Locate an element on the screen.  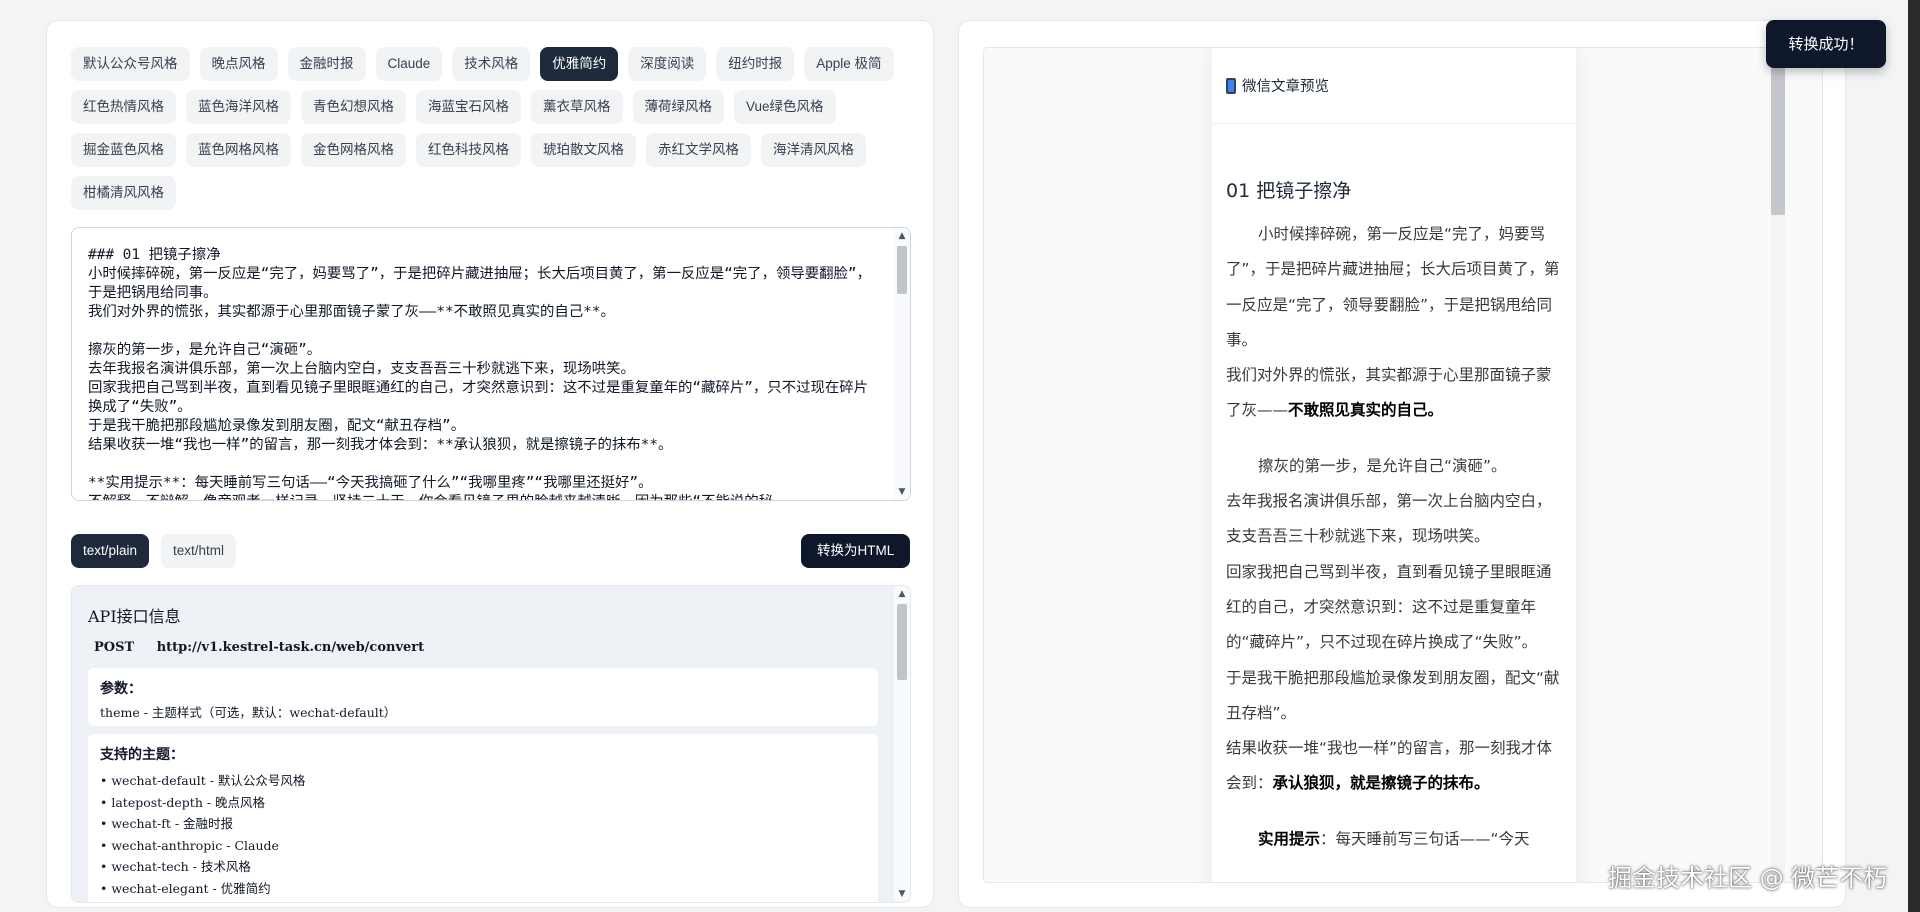
preview-header-label: 微信文章预览 is located at coordinates (1285, 87).